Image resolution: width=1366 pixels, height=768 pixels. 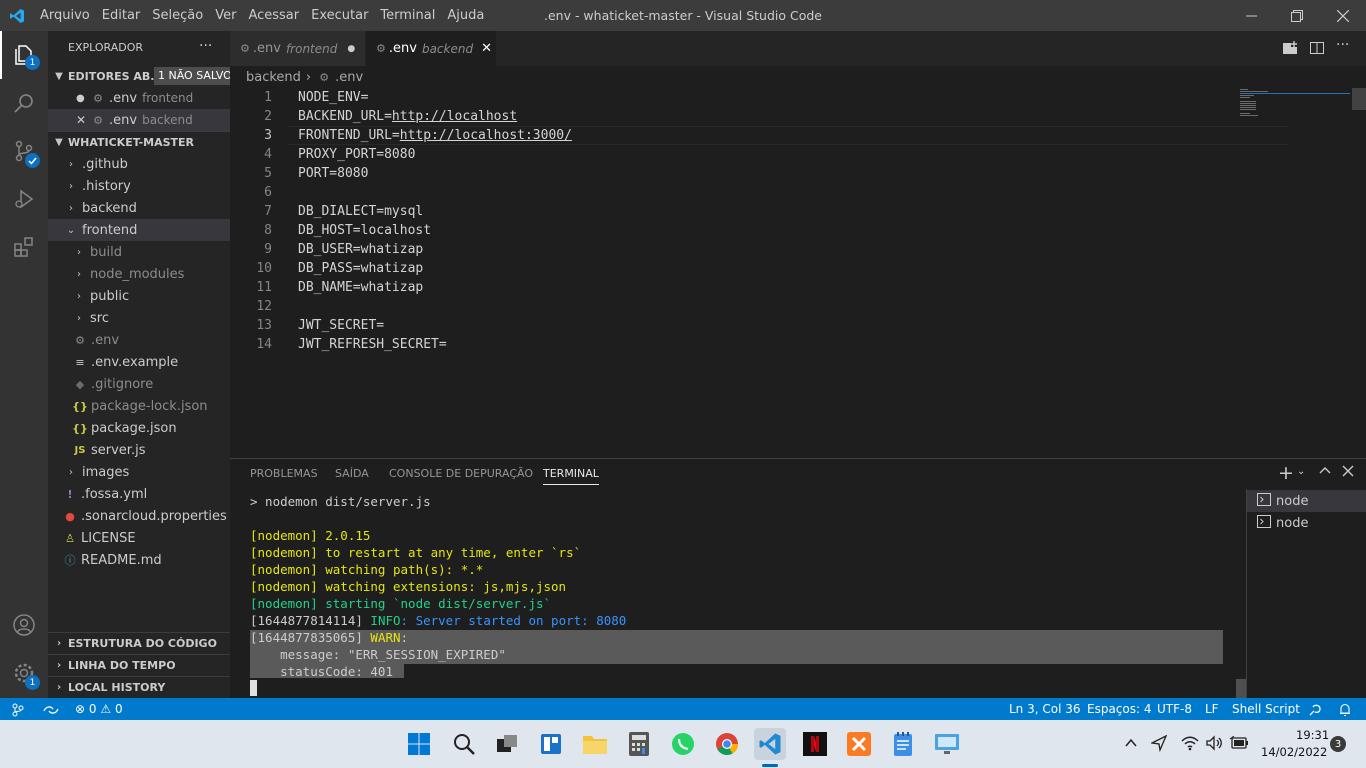 What do you see at coordinates (419, 744) in the screenshot?
I see `windows-start-icon` at bounding box center [419, 744].